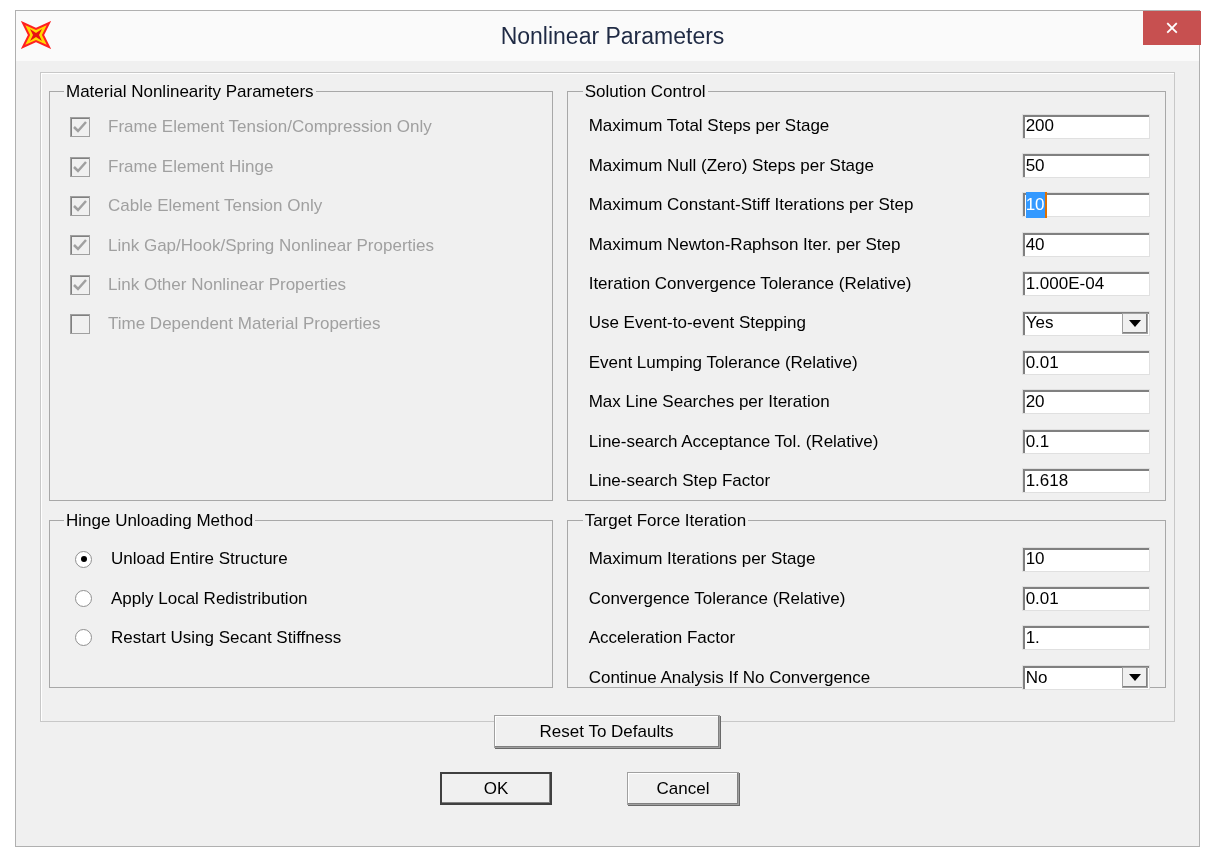  What do you see at coordinates (731, 165) in the screenshot?
I see `field-label: Maximum Null (Zero) Steps per Stage` at bounding box center [731, 165].